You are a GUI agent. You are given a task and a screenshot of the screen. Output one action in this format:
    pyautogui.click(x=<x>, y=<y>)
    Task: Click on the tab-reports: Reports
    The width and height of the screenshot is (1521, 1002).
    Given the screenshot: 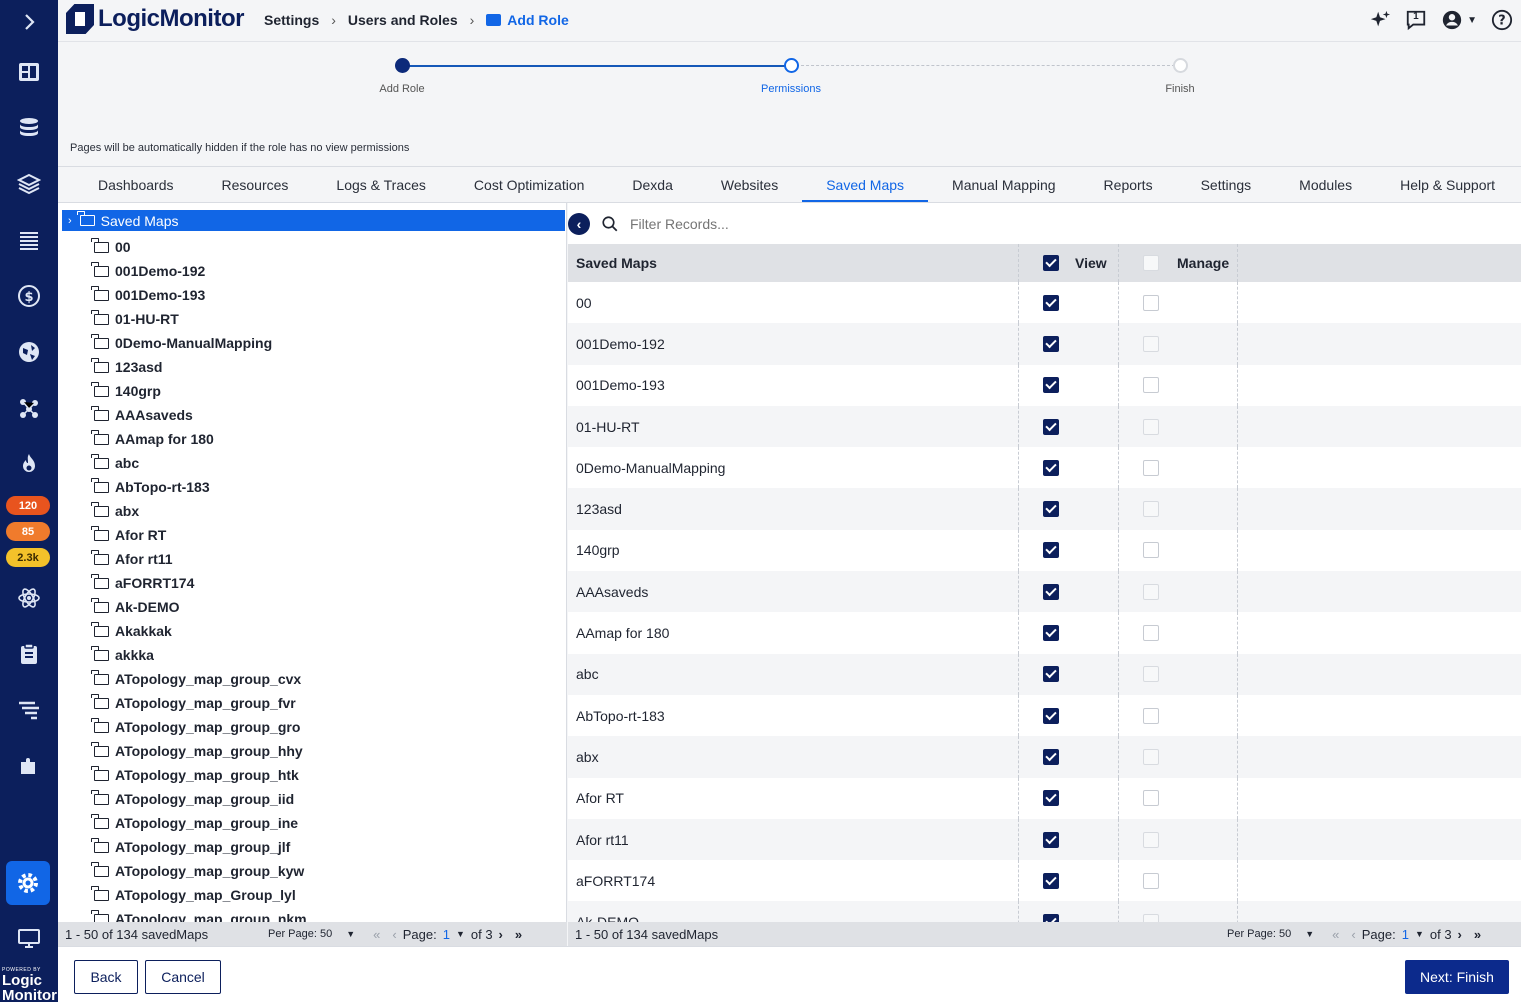 What is the action you would take?
    pyautogui.click(x=1128, y=184)
    